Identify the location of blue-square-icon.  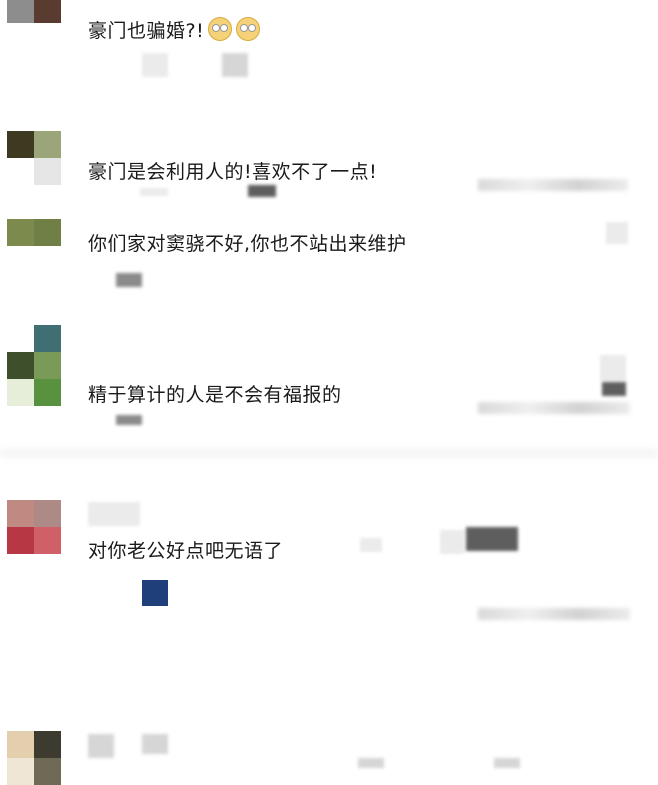
(155, 593).